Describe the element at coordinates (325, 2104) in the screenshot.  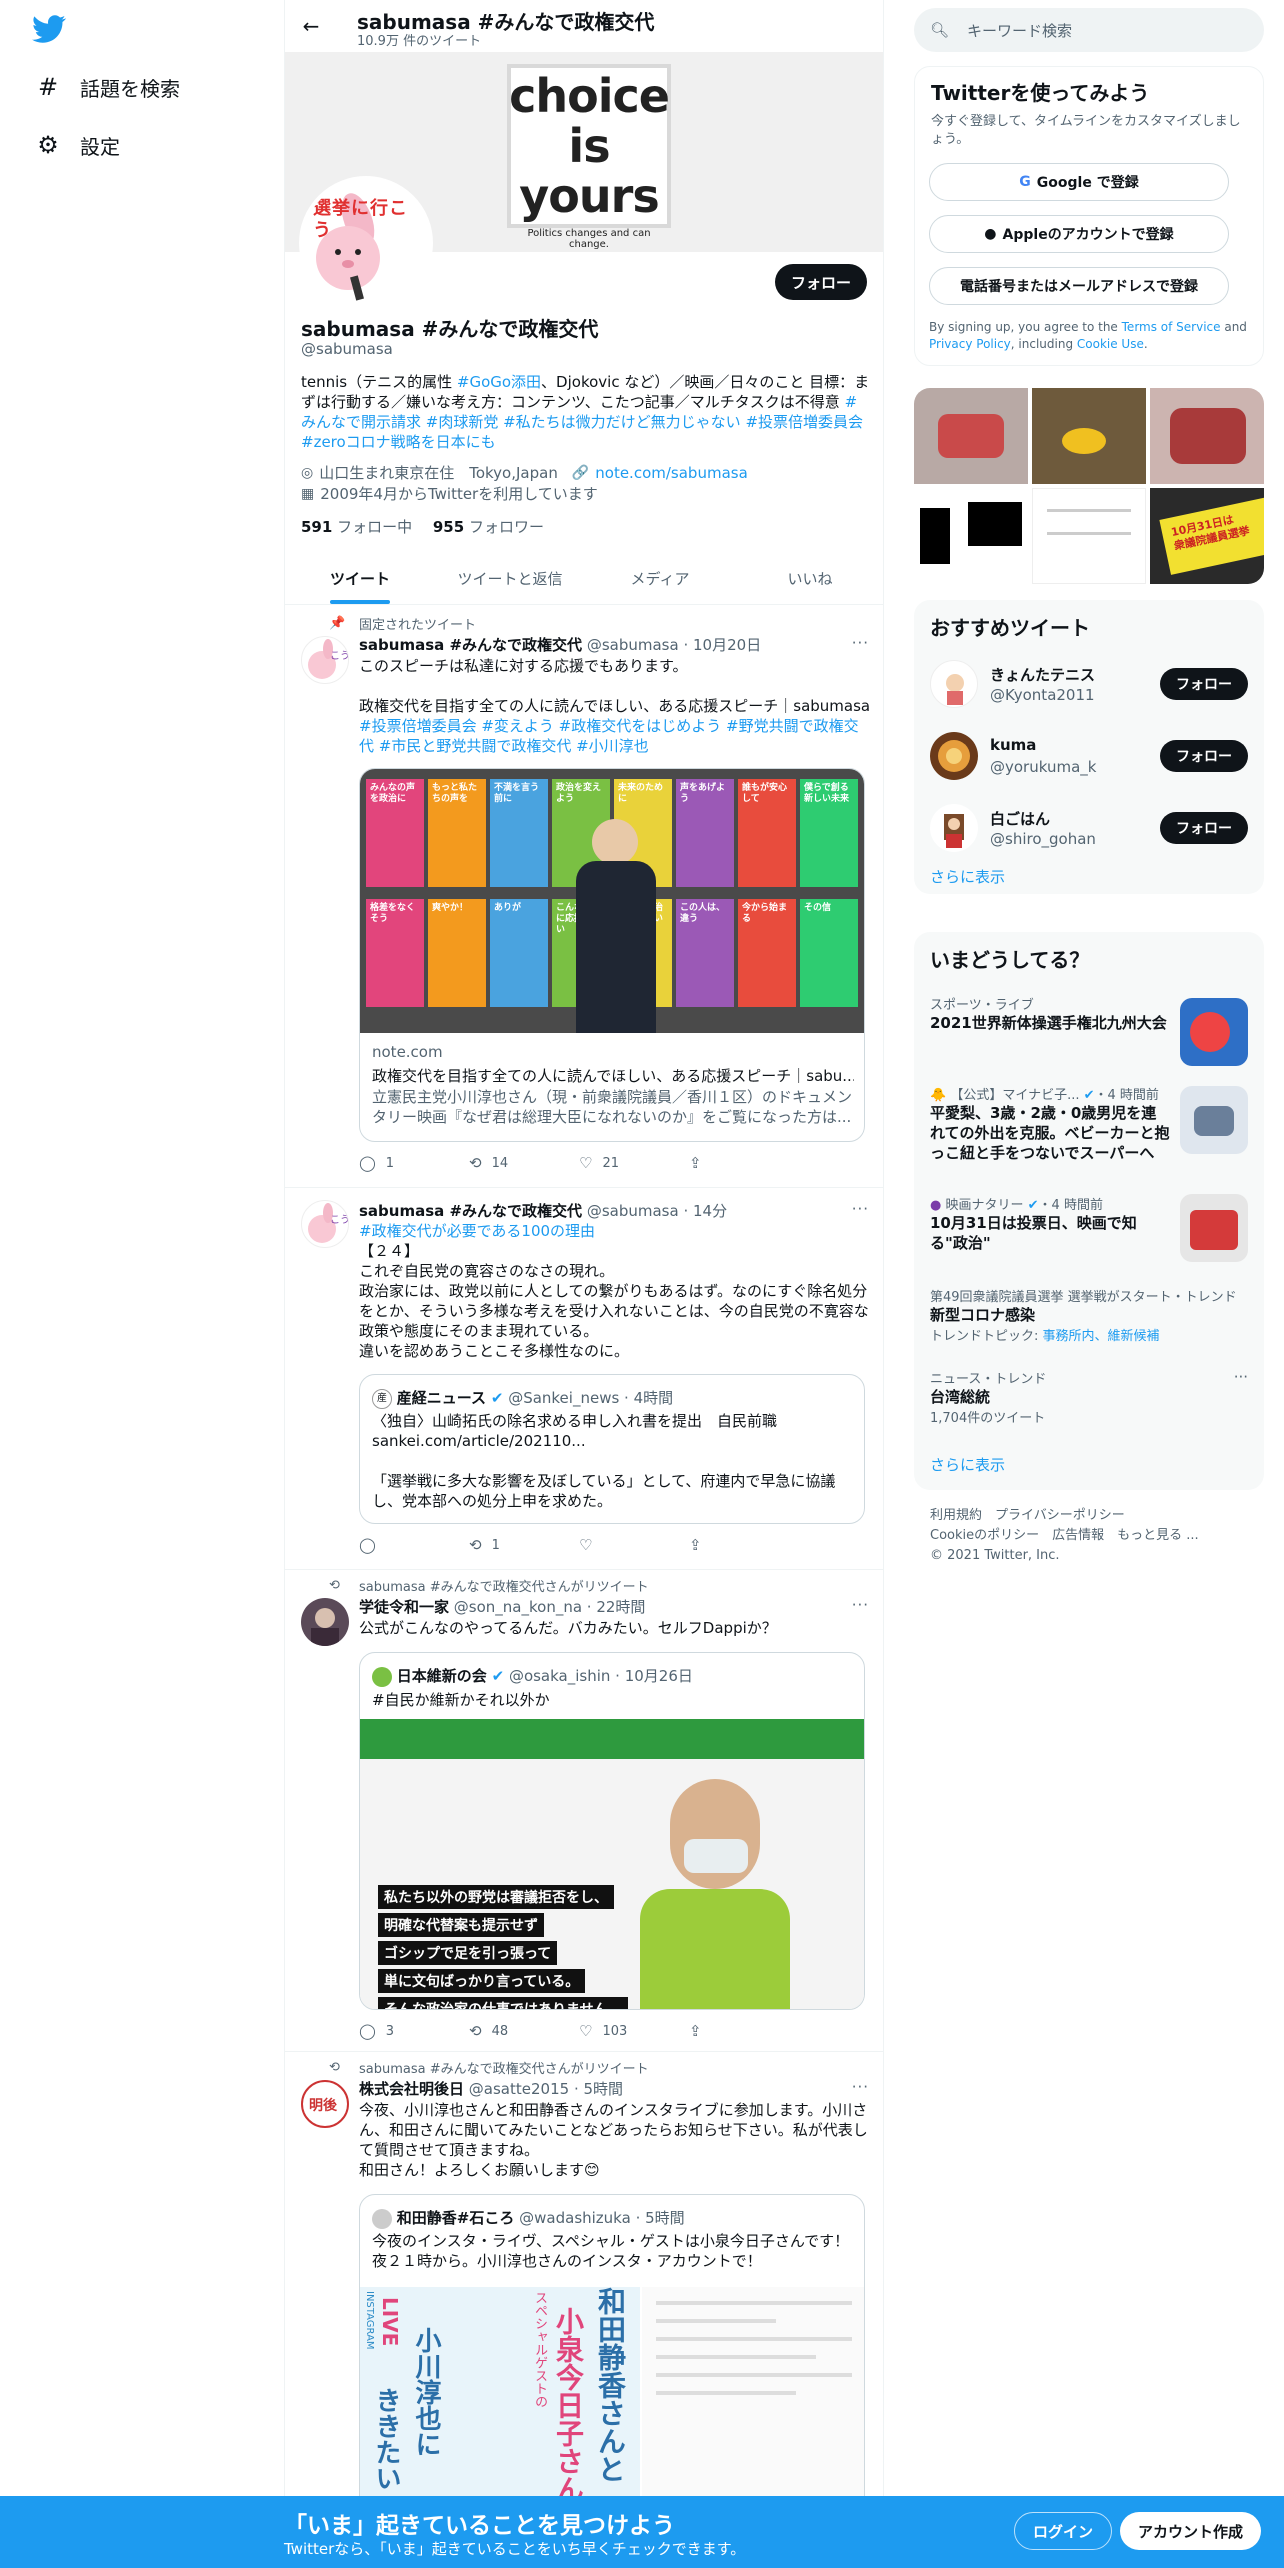
I see `avatar: 明後` at that location.